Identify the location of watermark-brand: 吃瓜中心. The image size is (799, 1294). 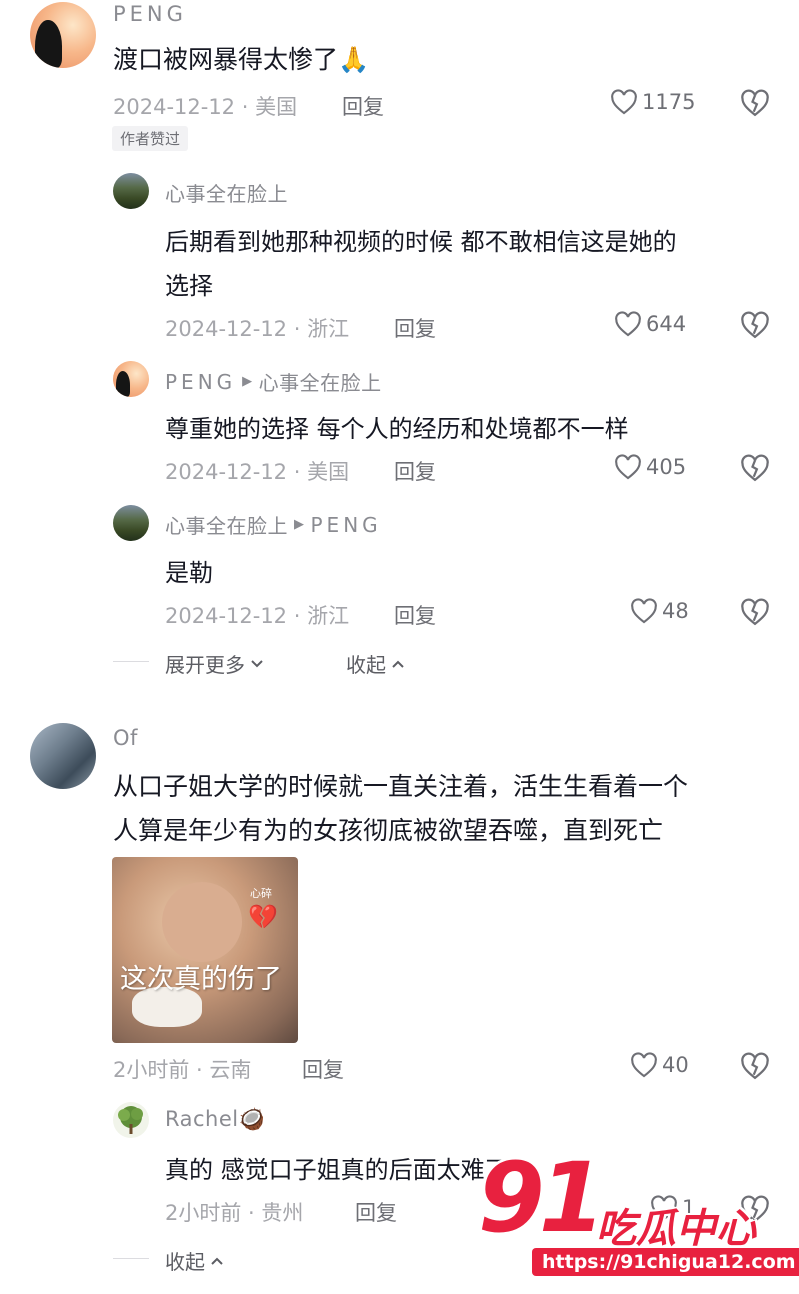
(676, 1229).